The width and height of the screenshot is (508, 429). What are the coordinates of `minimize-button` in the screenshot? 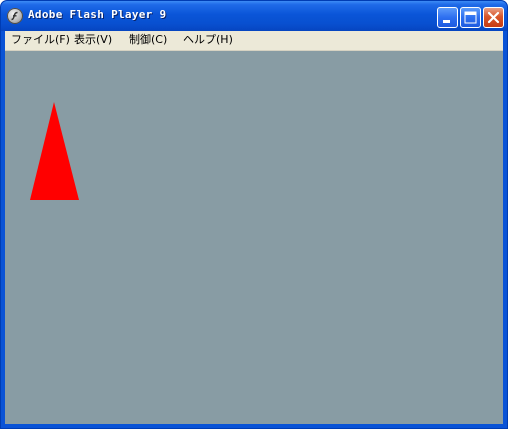 It's located at (447, 17).